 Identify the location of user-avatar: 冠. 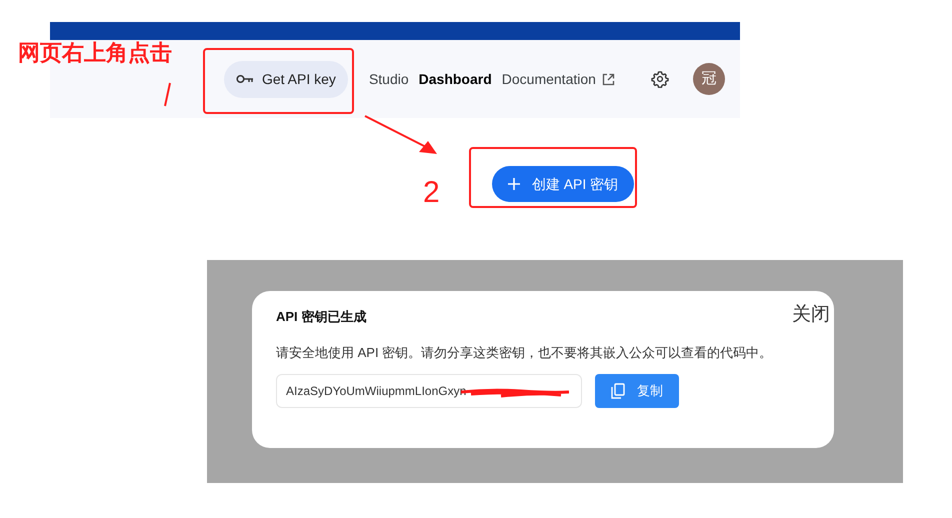
(708, 79).